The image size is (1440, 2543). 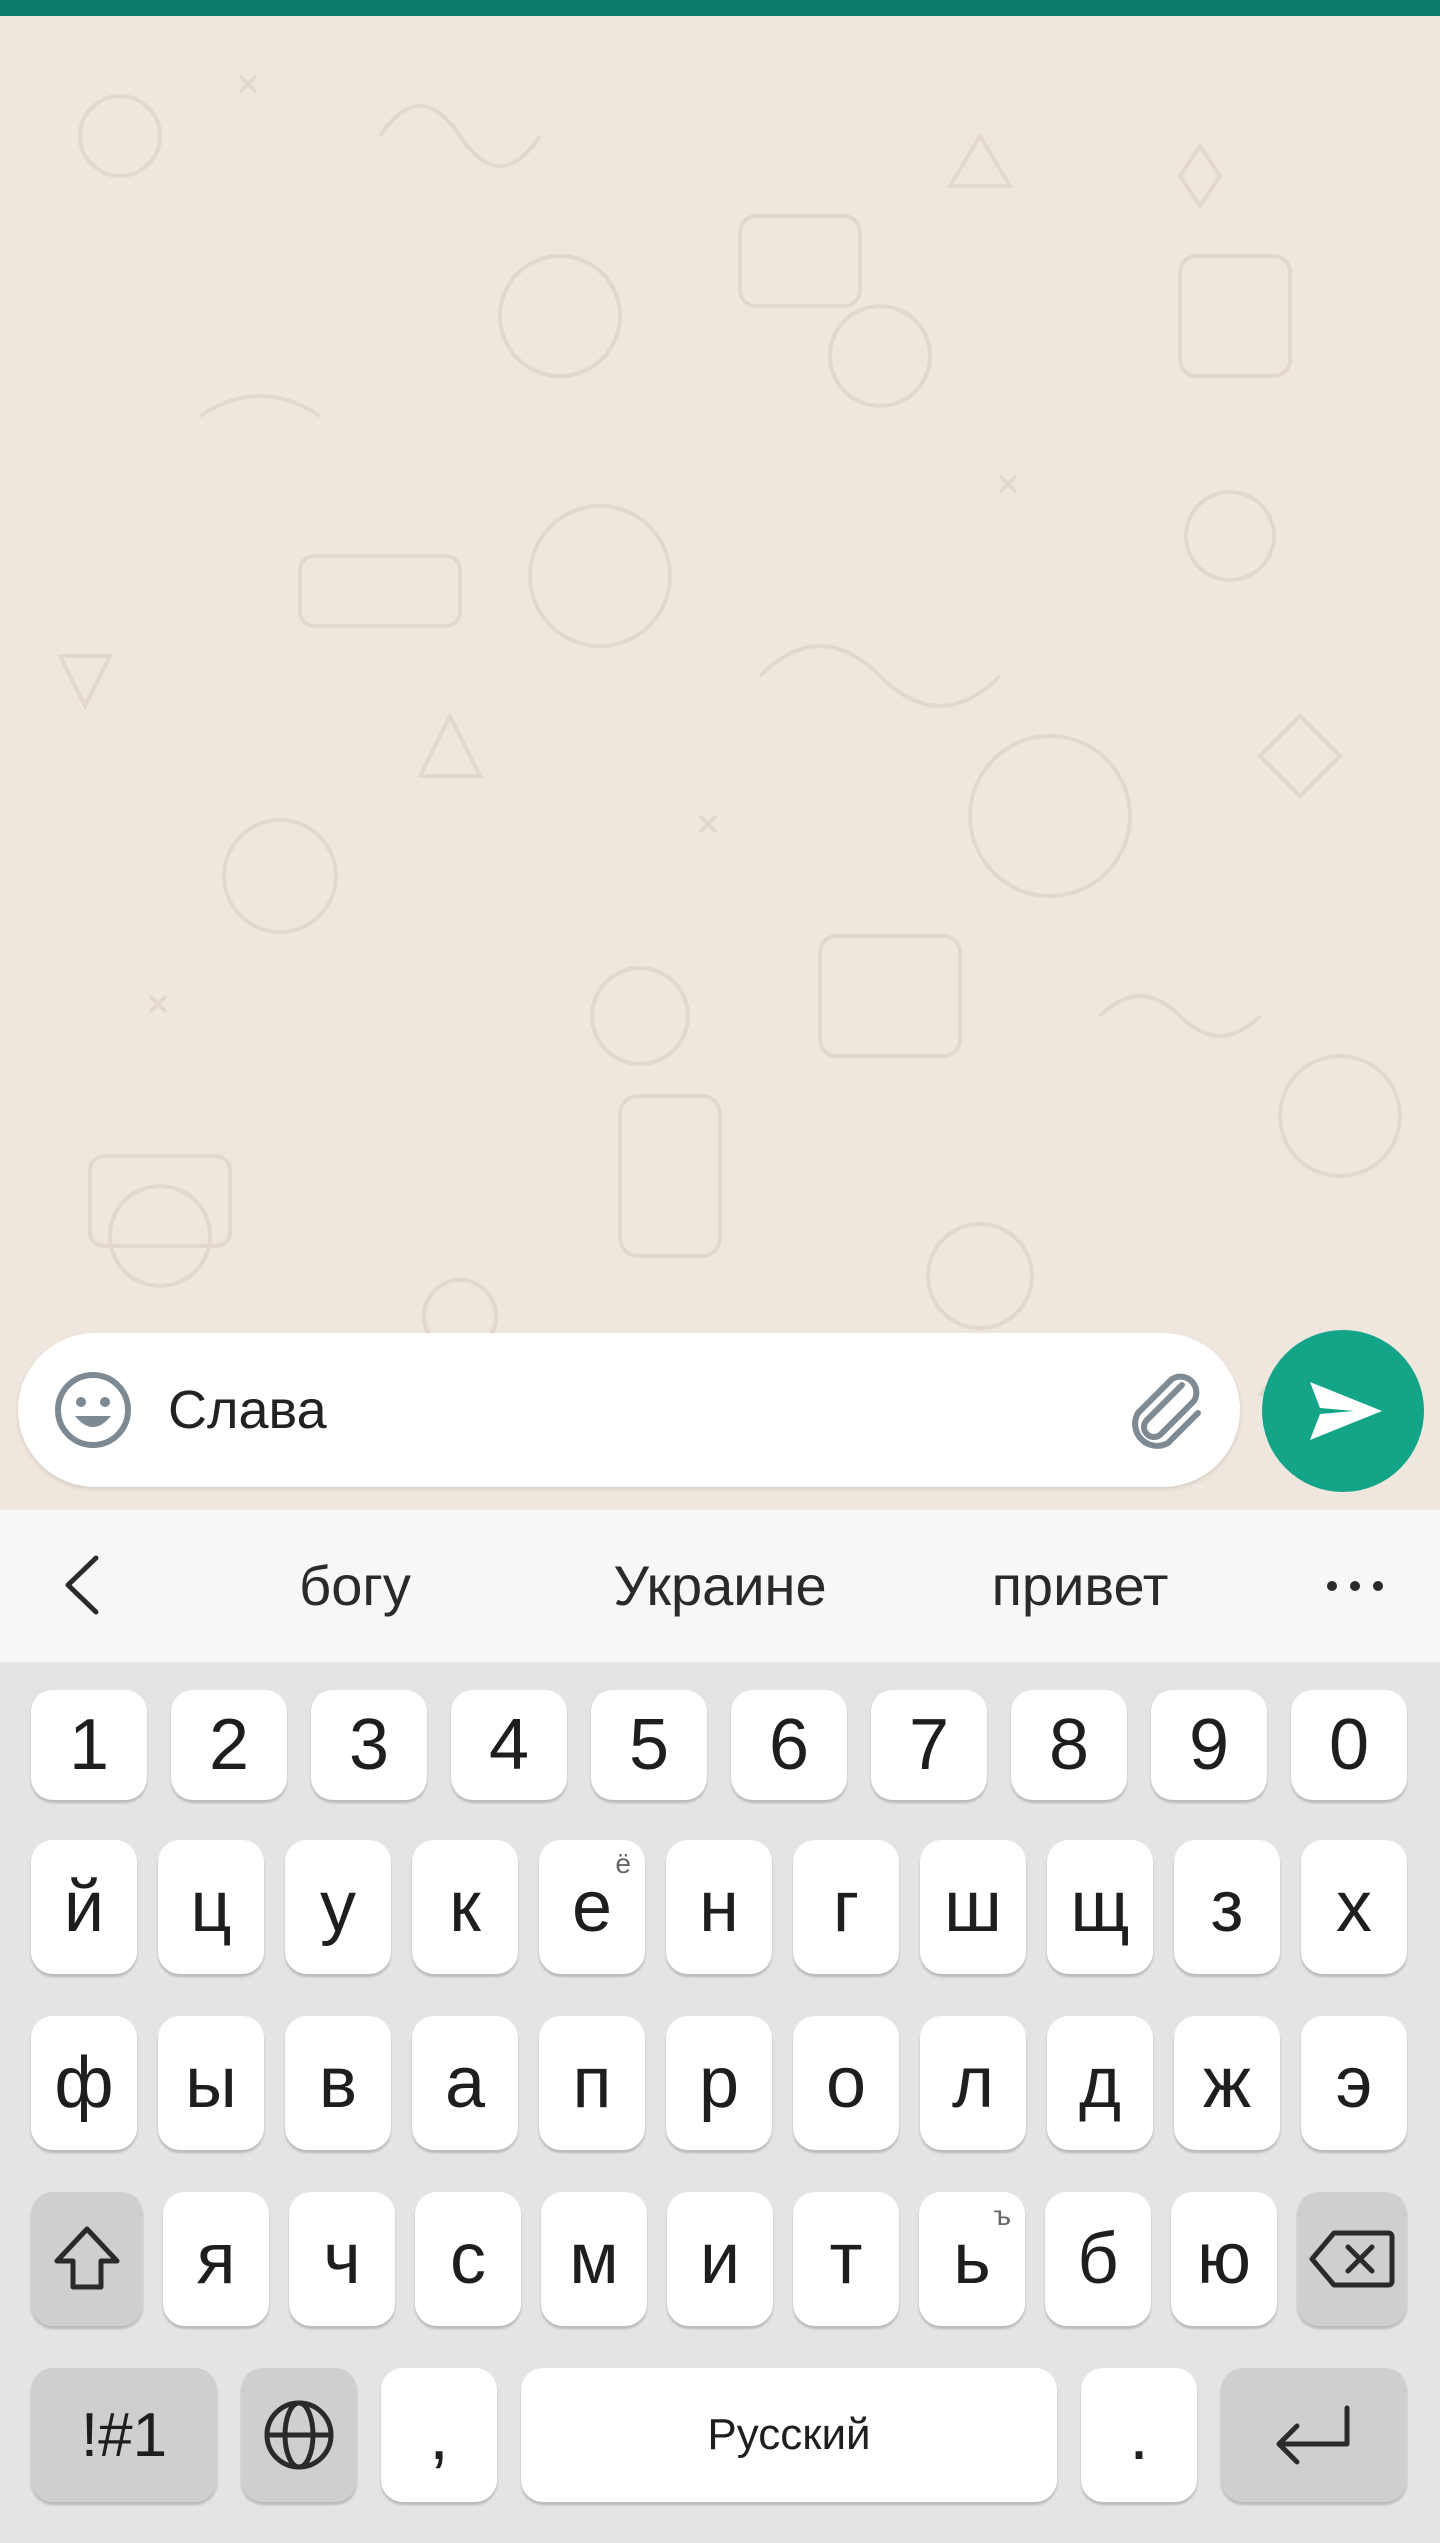 I want to click on enter-key, so click(x=1314, y=2435).